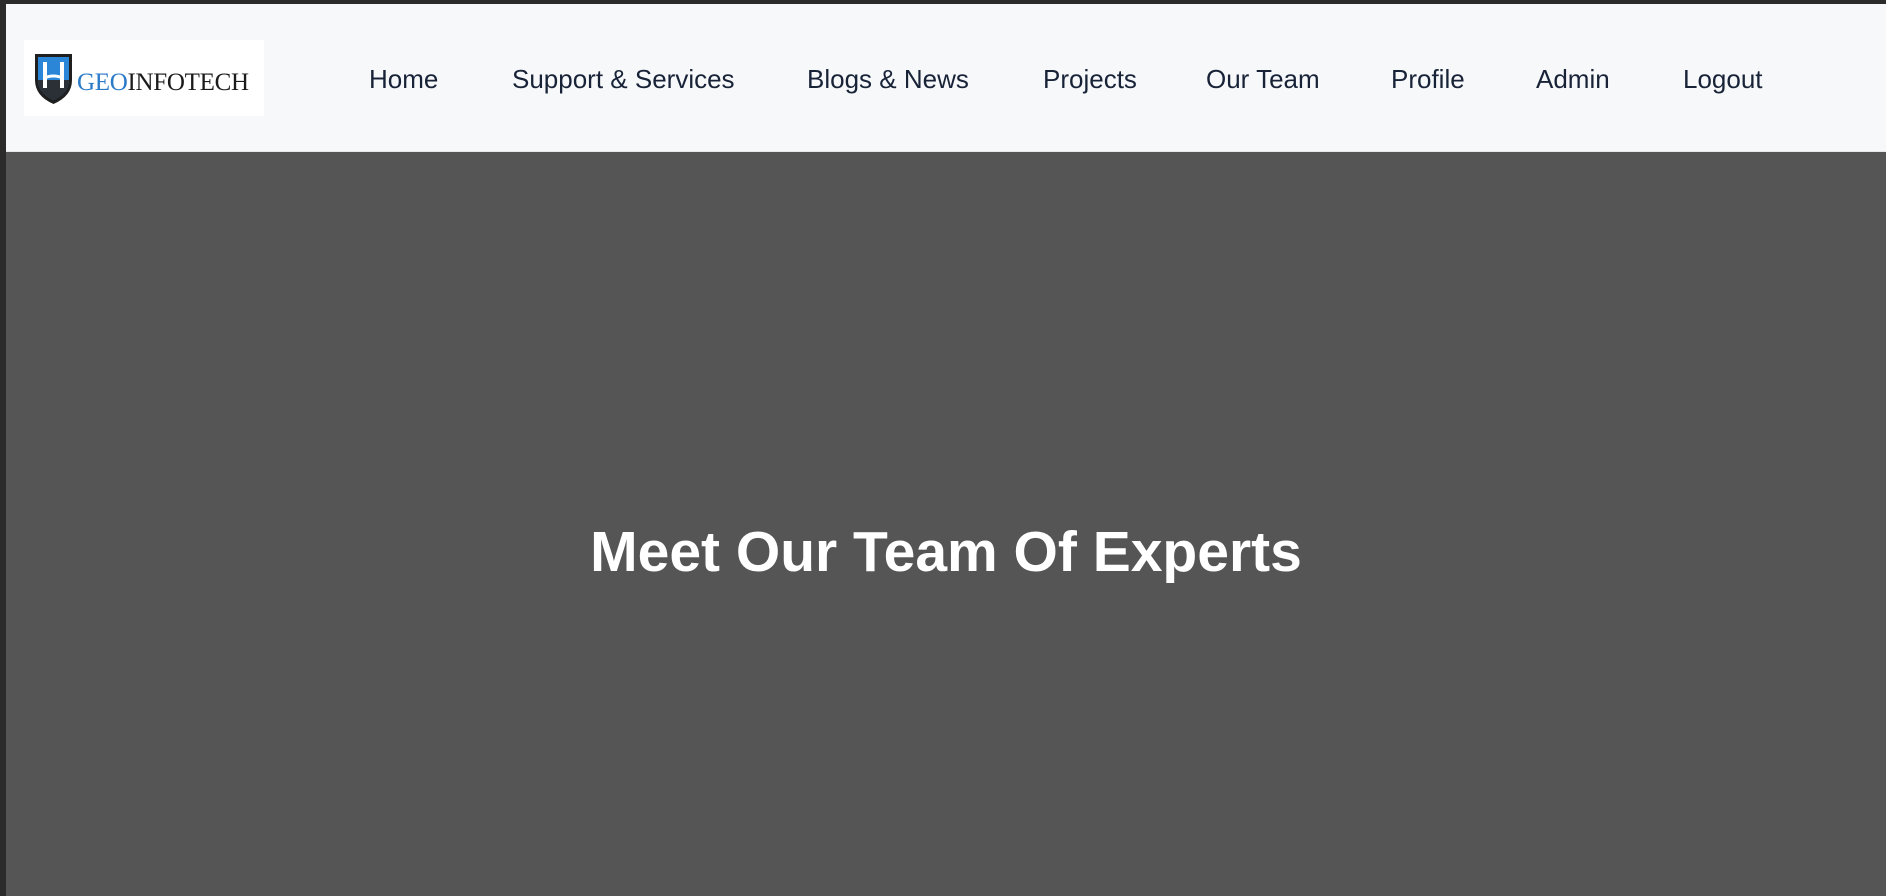 This screenshot has height=896, width=1886. I want to click on logo-text-geo: GEO, so click(102, 82).